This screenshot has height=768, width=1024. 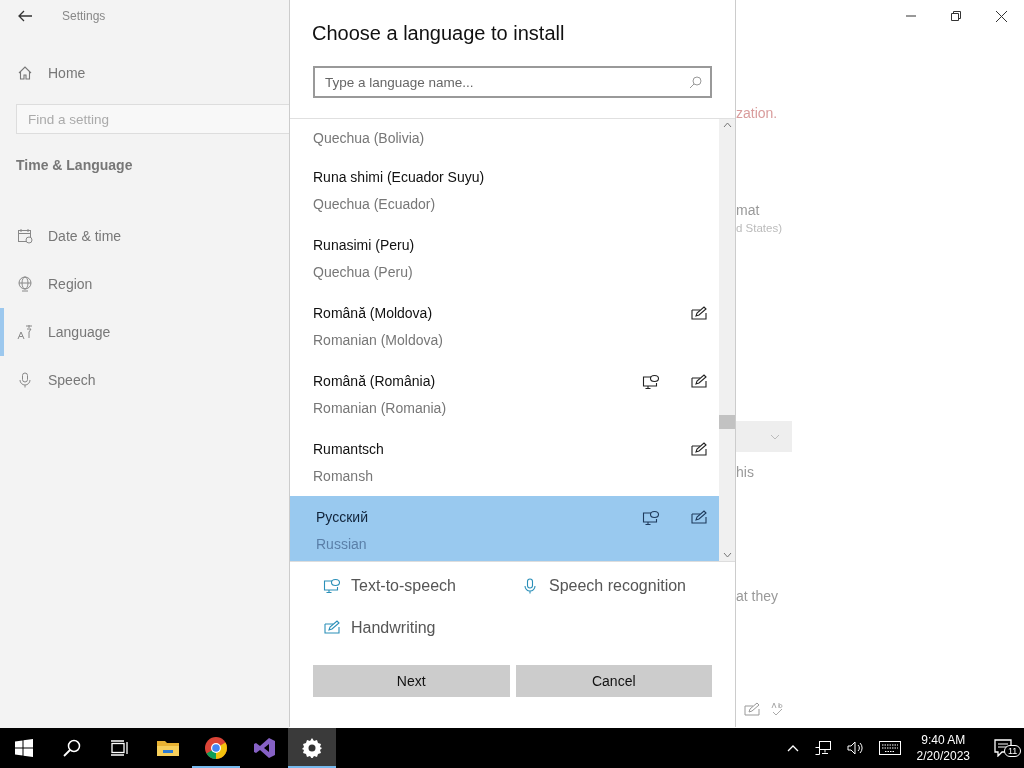 I want to click on nav-item: Speech, so click(x=144, y=380).